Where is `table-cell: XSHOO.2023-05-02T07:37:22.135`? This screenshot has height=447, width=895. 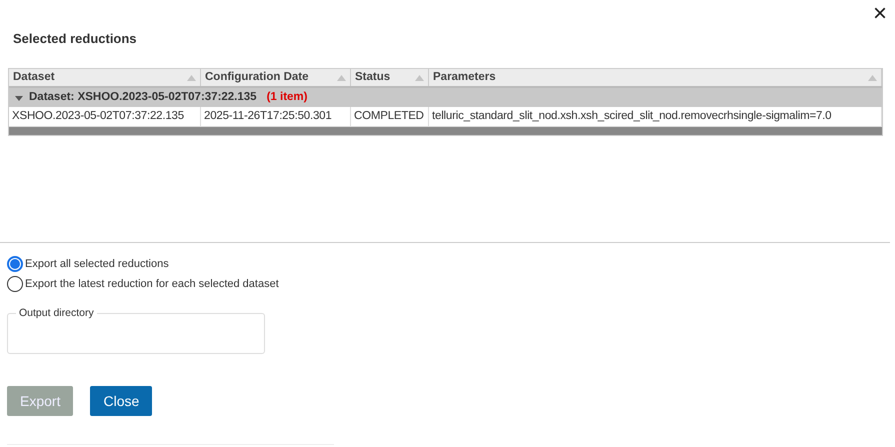
table-cell: XSHOO.2023-05-02T07:37:22.135 is located at coordinates (105, 116).